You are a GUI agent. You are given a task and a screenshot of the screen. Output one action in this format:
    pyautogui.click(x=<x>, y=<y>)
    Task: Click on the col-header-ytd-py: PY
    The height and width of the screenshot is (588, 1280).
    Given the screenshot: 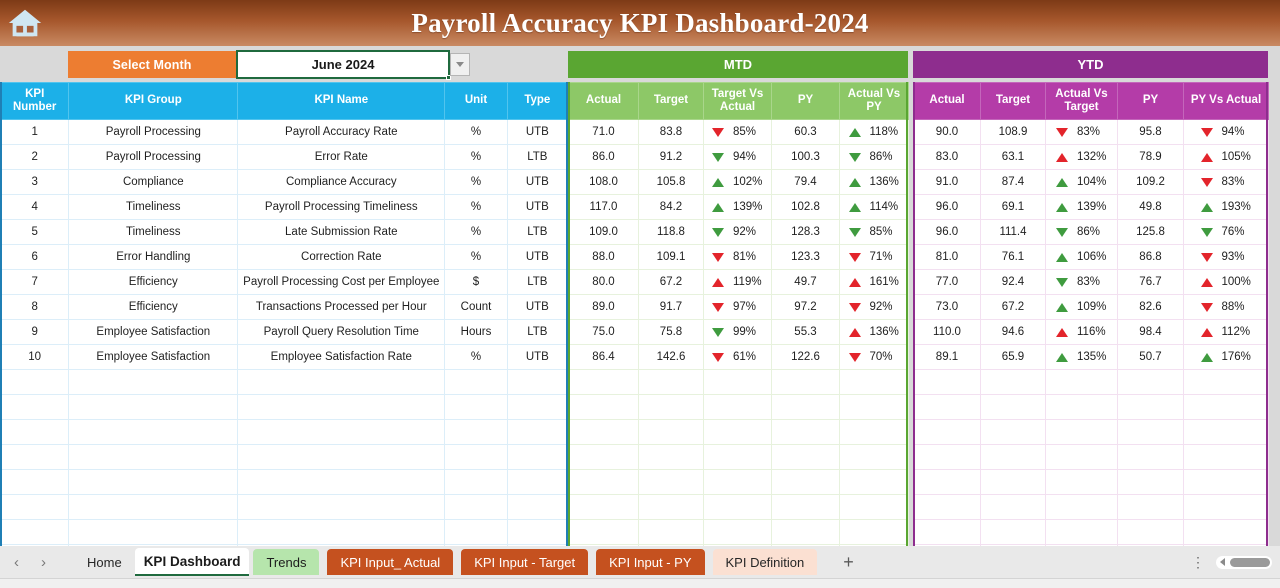 What is the action you would take?
    pyautogui.click(x=1150, y=101)
    